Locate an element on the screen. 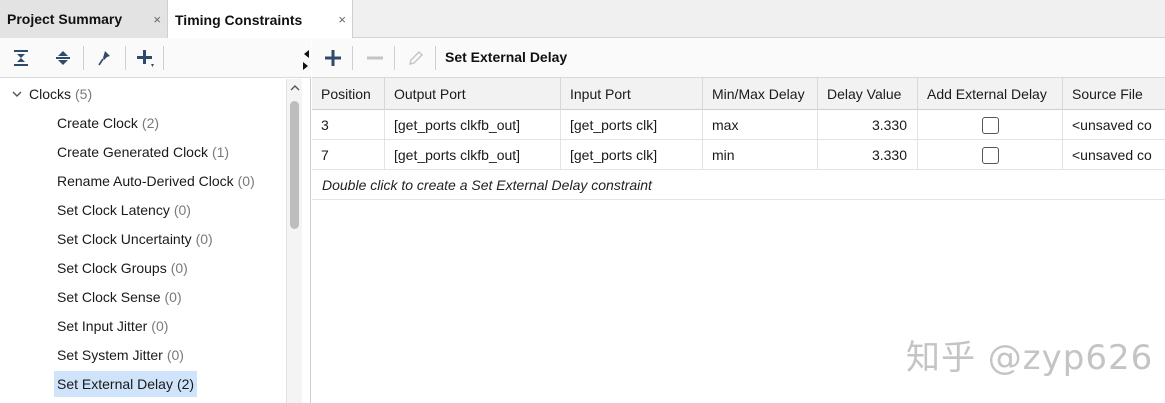 The image size is (1165, 403). tab-timing-constraints: Timing Constraints × is located at coordinates (260, 19).